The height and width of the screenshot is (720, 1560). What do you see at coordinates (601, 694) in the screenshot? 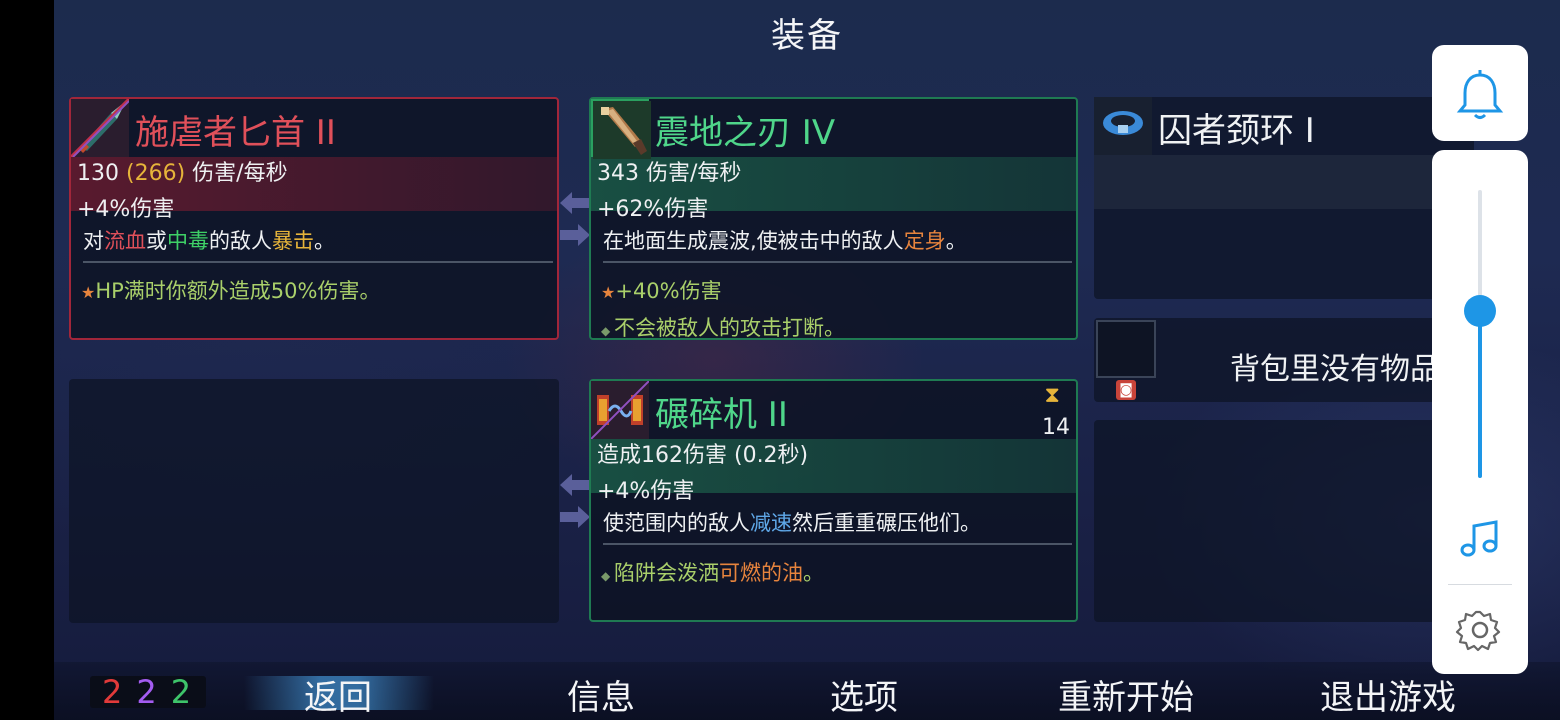
I see `info-button: 信息` at bounding box center [601, 694].